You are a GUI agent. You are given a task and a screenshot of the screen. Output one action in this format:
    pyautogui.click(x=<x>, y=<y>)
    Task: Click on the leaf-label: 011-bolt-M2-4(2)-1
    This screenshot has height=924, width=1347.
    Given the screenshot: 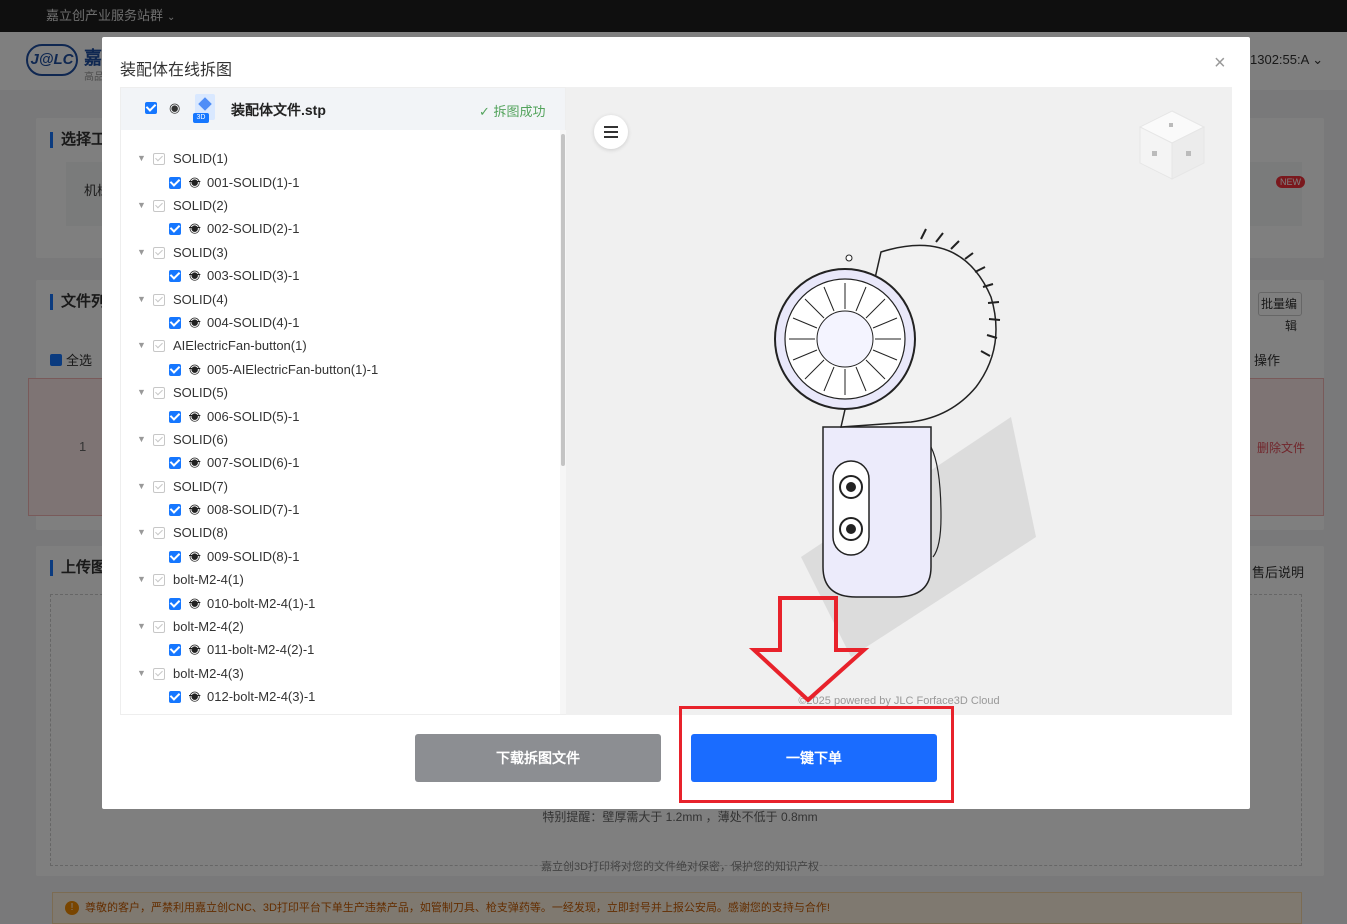 What is the action you would take?
    pyautogui.click(x=261, y=649)
    